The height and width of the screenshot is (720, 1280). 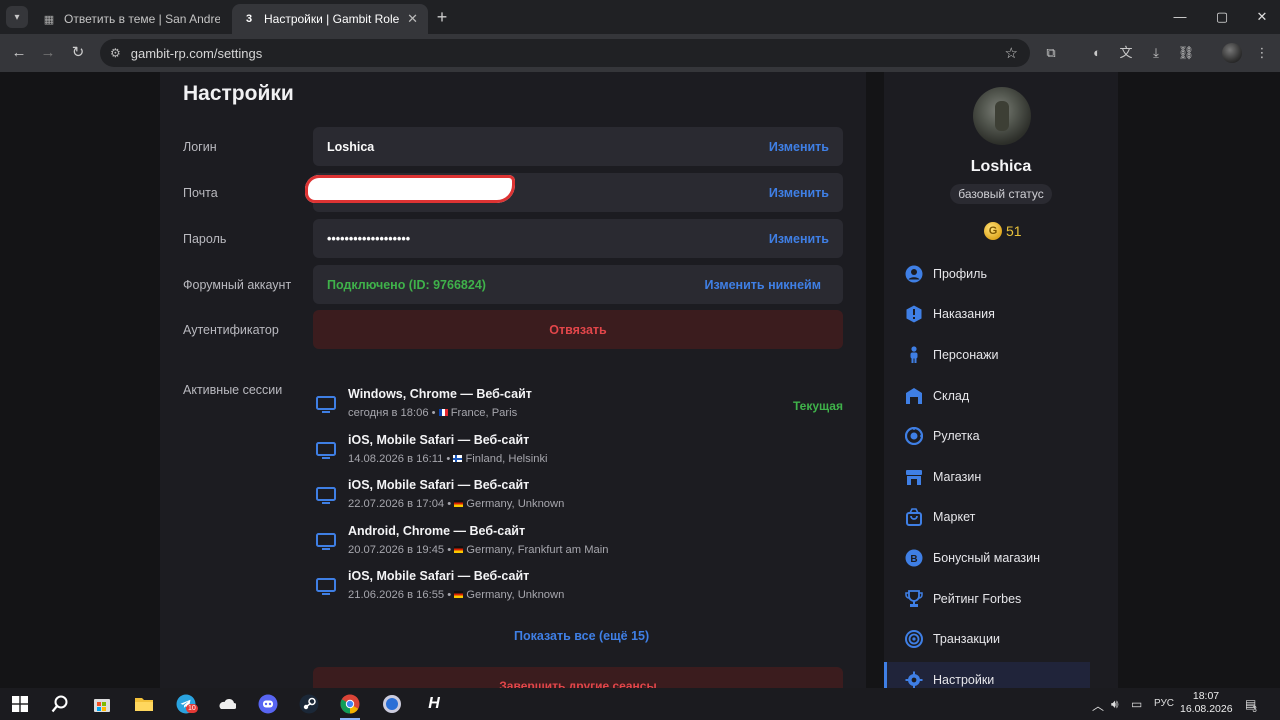 I want to click on discord-icon, so click(x=268, y=704).